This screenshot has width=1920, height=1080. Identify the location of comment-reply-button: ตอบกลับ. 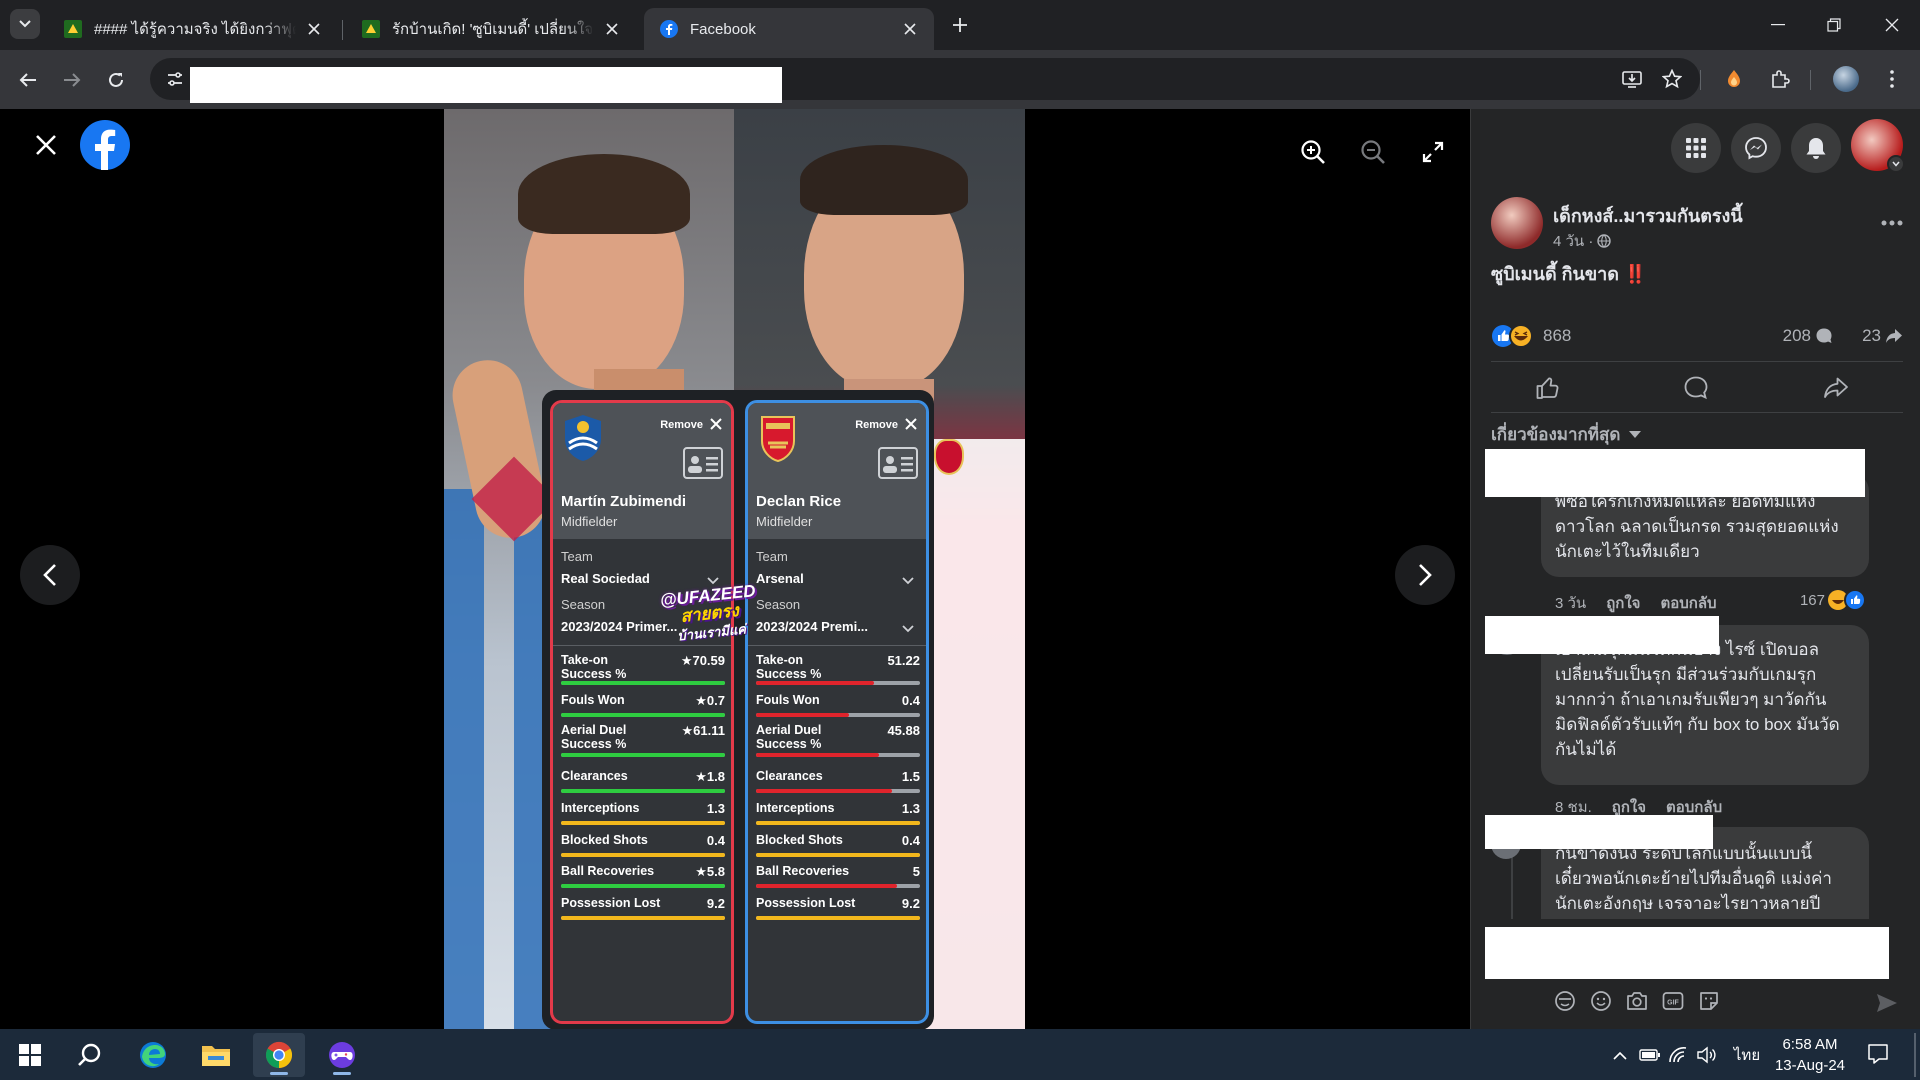
(1688, 603).